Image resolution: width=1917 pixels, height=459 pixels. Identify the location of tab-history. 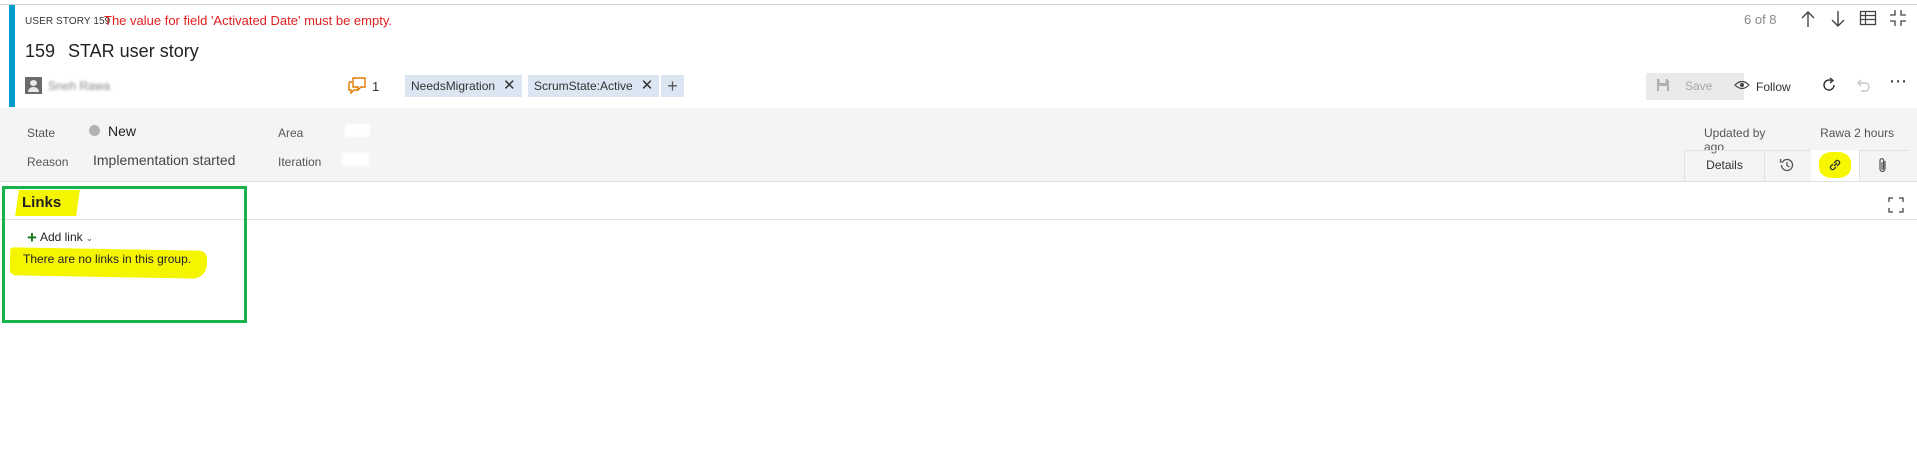
(1787, 165).